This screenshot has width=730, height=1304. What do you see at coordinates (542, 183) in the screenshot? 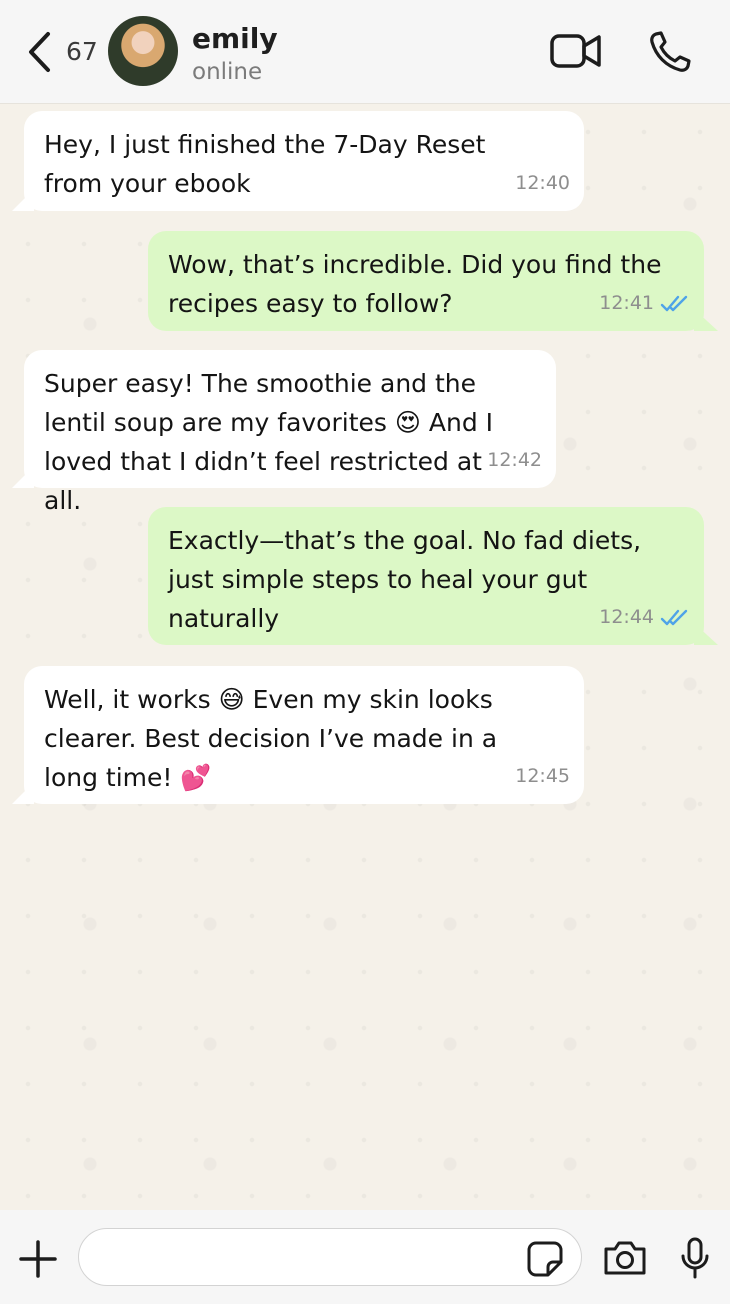
I see `message-time: 12:40` at bounding box center [542, 183].